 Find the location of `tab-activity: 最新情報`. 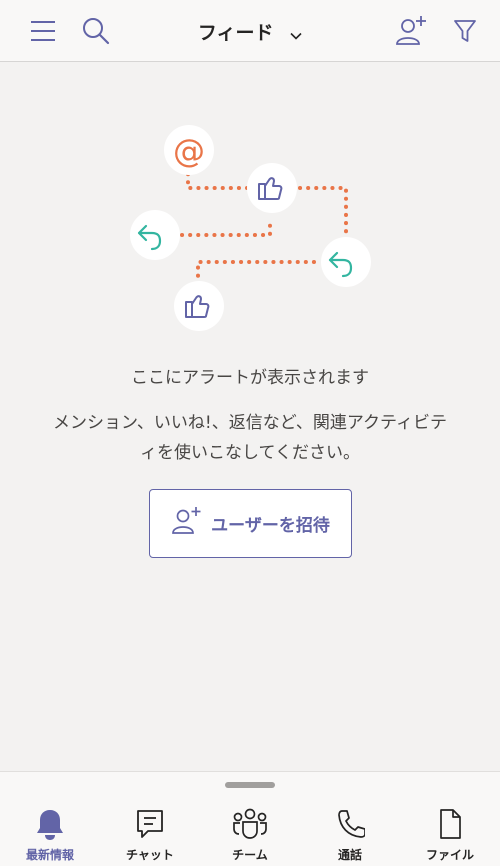

tab-activity: 最新情報 is located at coordinates (50, 835).